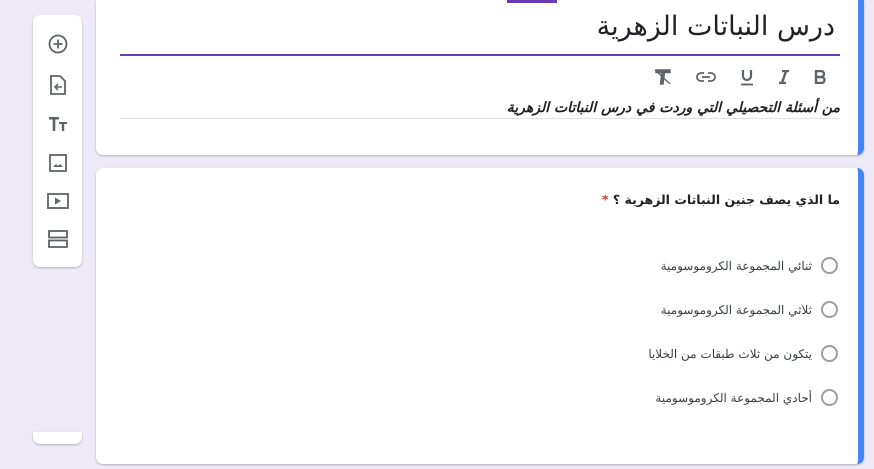  What do you see at coordinates (605, 199) in the screenshot?
I see `required-mark: *` at bounding box center [605, 199].